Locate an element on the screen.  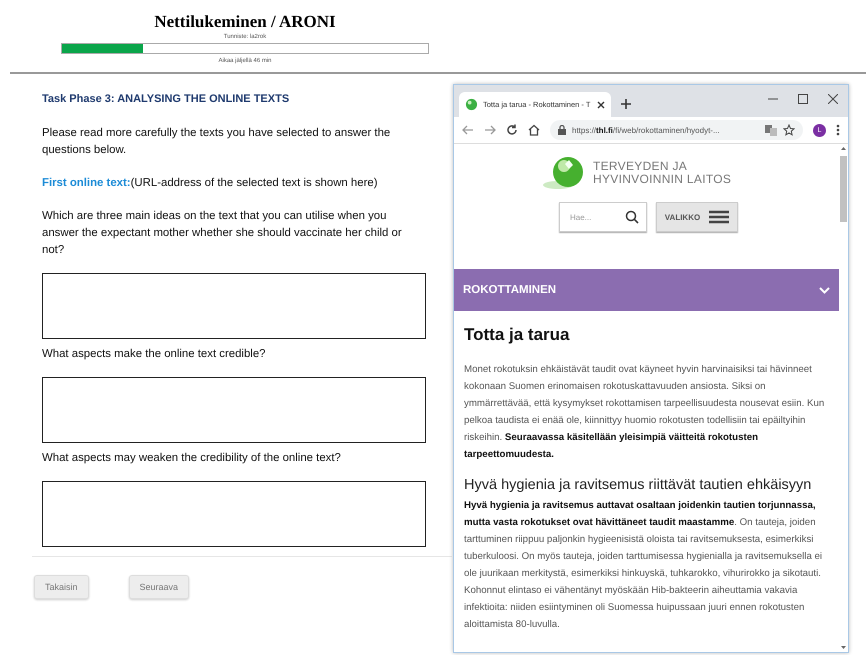
article-subheading: Hyvä hygienia ja ravitsemus riittävät tautien ehkäisyyn is located at coordinates (638, 485).